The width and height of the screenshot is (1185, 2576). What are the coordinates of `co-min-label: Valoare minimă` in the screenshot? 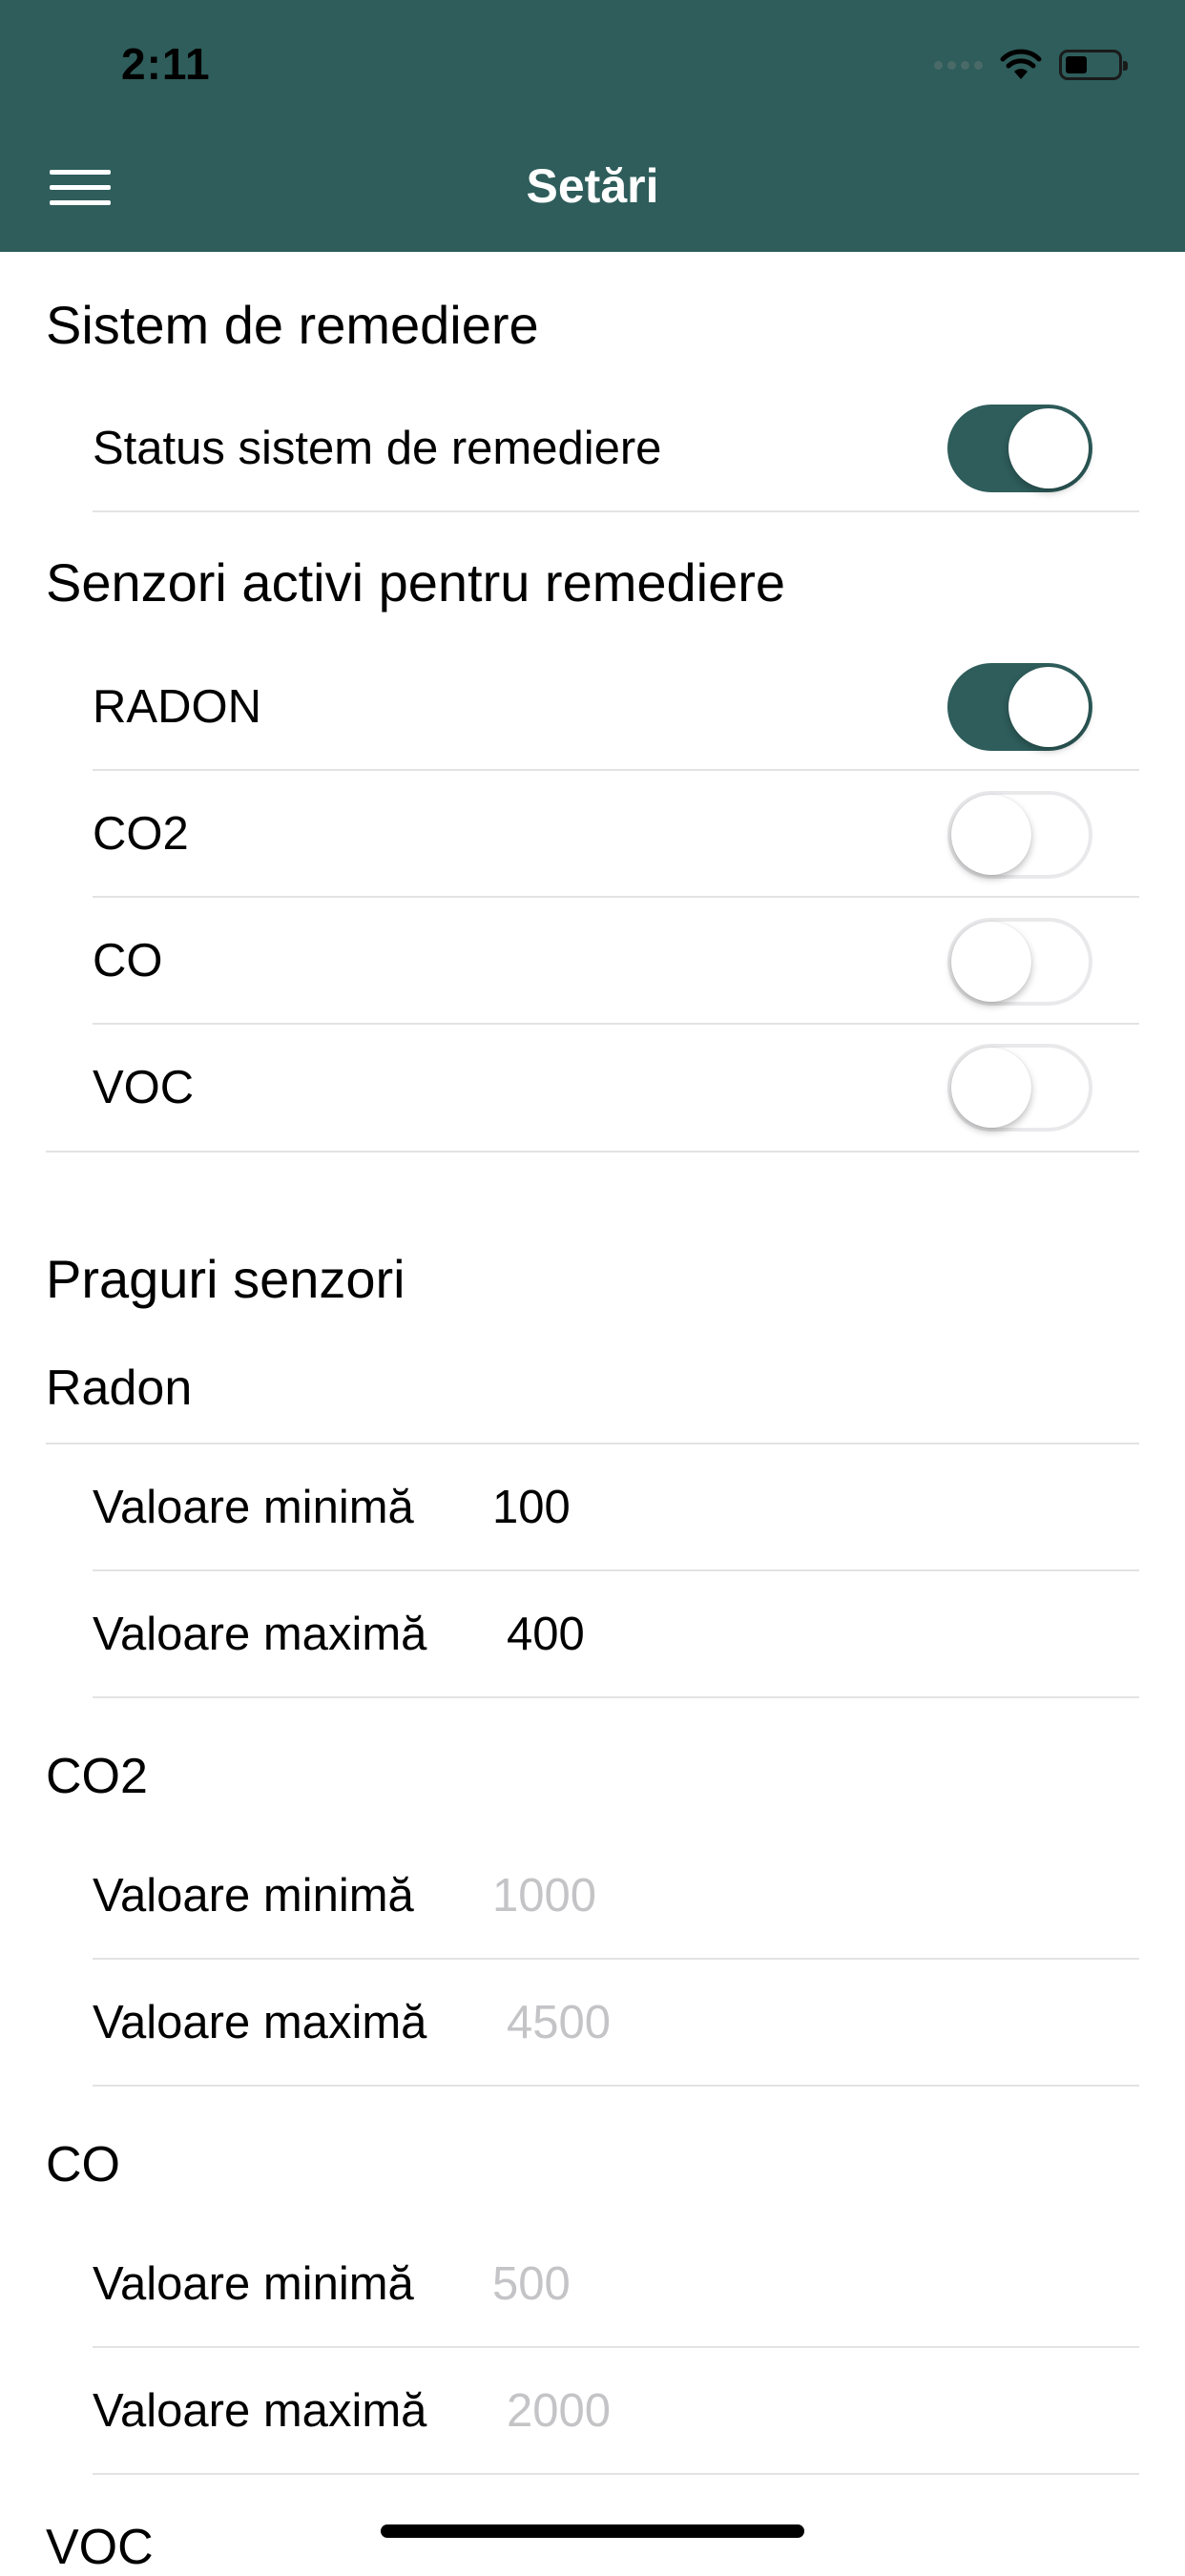 It's located at (253, 2284).